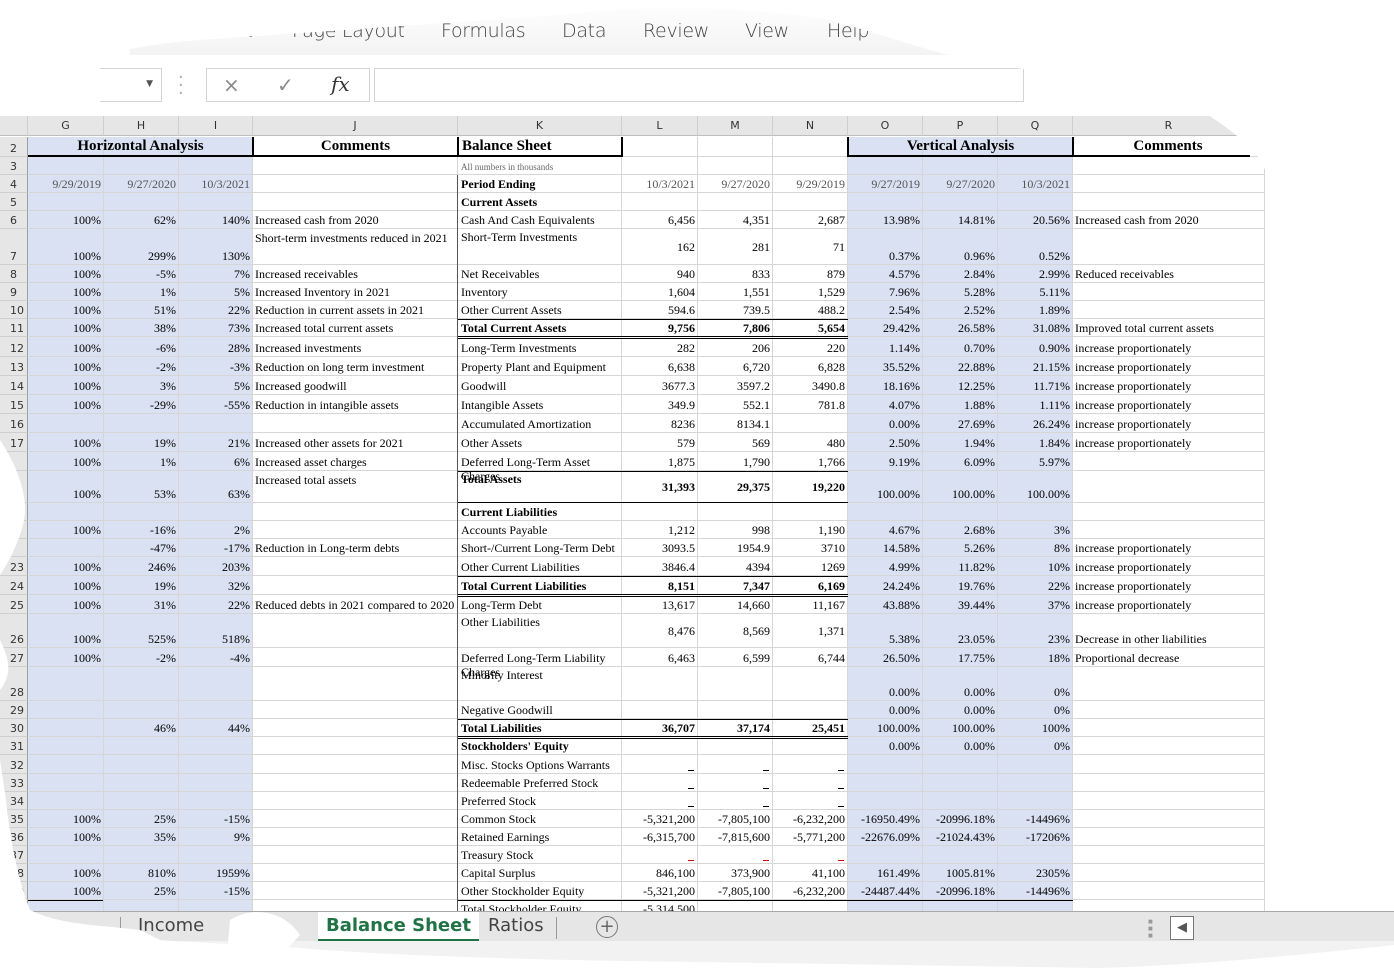 The height and width of the screenshot is (978, 1394). I want to click on row-header: 10, so click(14, 310).